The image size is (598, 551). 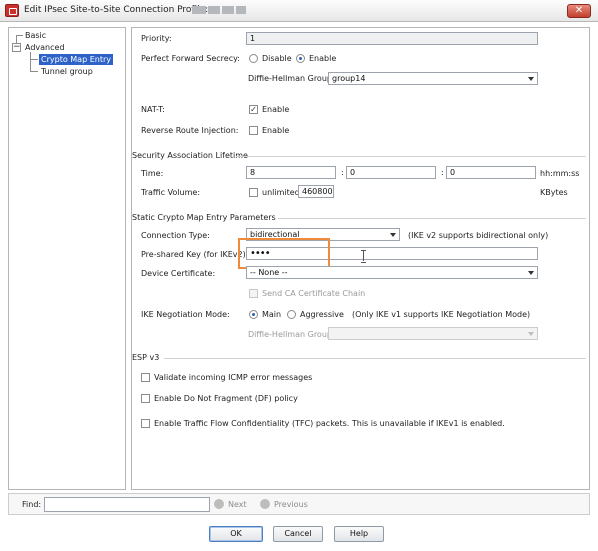 What do you see at coordinates (265, 504) in the screenshot?
I see `previous-icon` at bounding box center [265, 504].